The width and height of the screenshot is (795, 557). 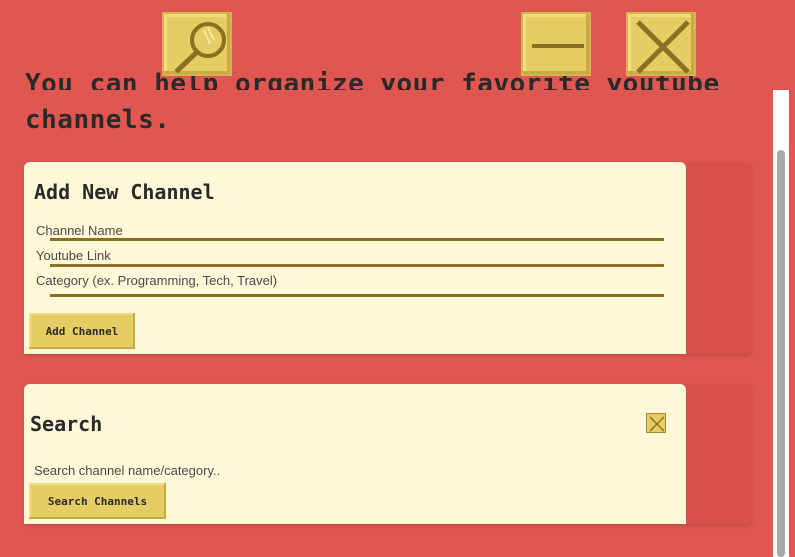 What do you see at coordinates (127, 470) in the screenshot?
I see `search-input: Search channel name/category..` at bounding box center [127, 470].